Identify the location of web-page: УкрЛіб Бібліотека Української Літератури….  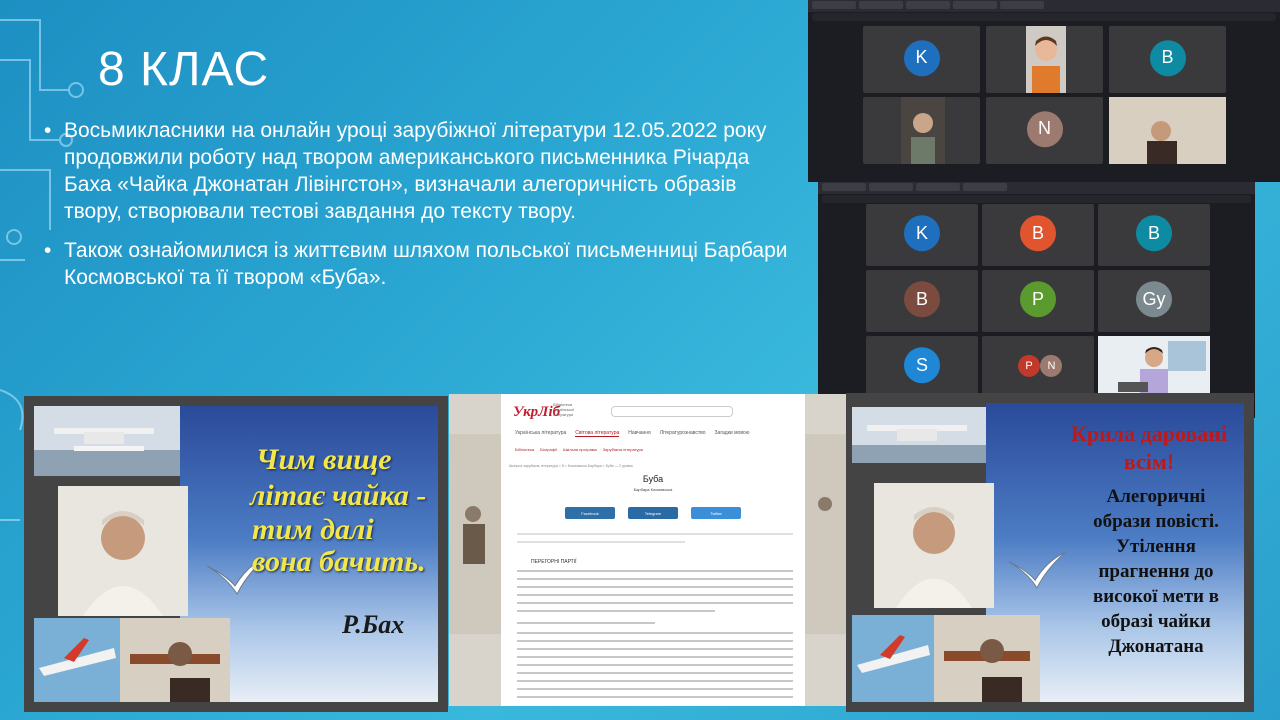
(653, 550).